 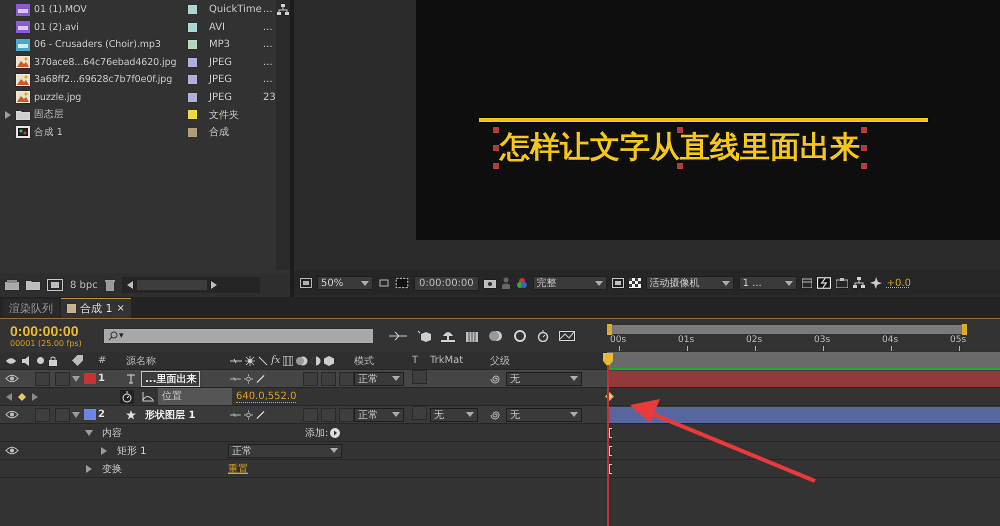 I want to click on shy-icon, so click(x=235, y=414).